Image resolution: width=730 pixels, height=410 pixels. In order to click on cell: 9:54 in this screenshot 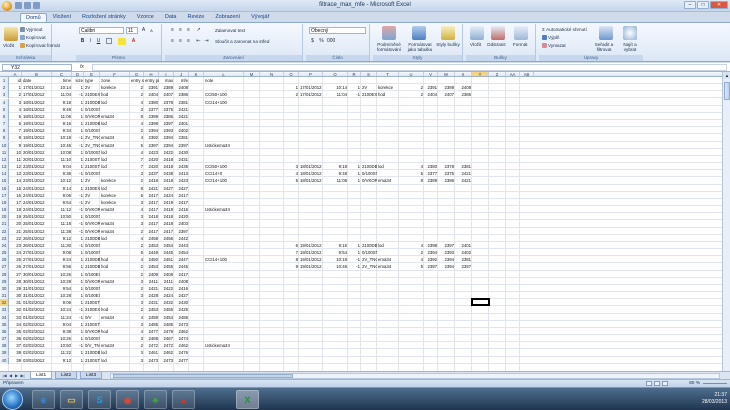, I will do `click(62, 288)`.